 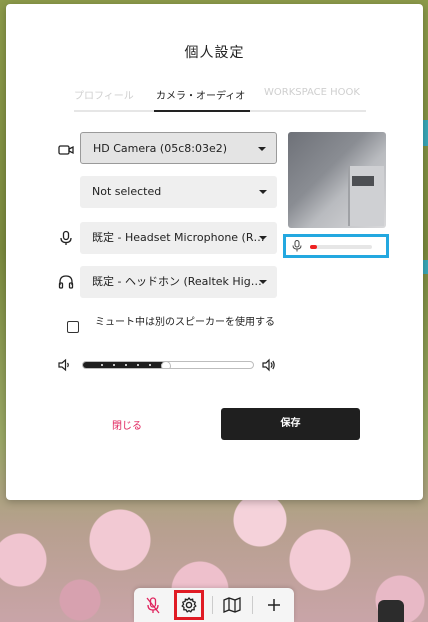 I want to click on volume-low-icon, so click(x=63, y=365).